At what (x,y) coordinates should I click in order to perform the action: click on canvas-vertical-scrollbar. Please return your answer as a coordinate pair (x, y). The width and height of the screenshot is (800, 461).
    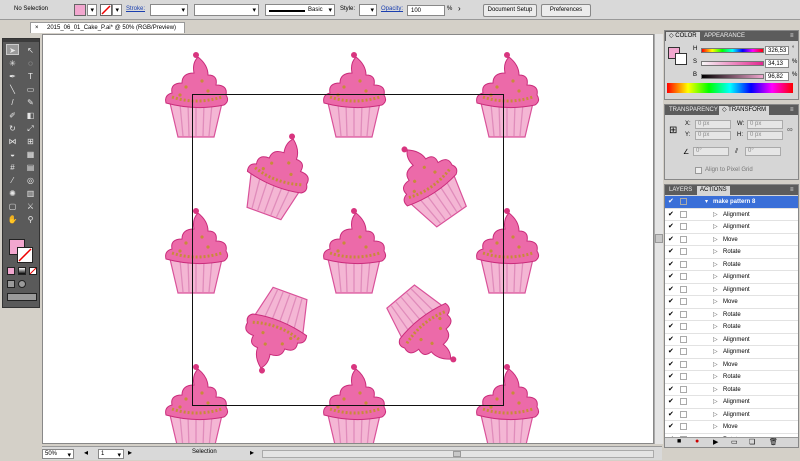
    Looking at the image, I should click on (658, 239).